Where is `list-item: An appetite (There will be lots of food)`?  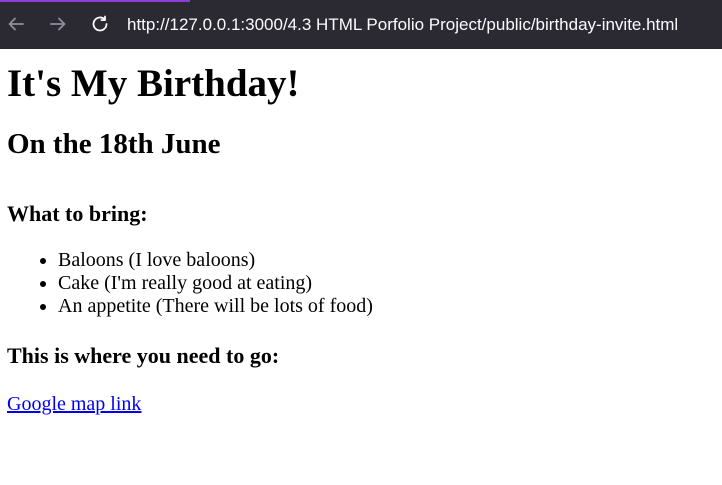 list-item: An appetite (There will be lots of food) is located at coordinates (390, 306).